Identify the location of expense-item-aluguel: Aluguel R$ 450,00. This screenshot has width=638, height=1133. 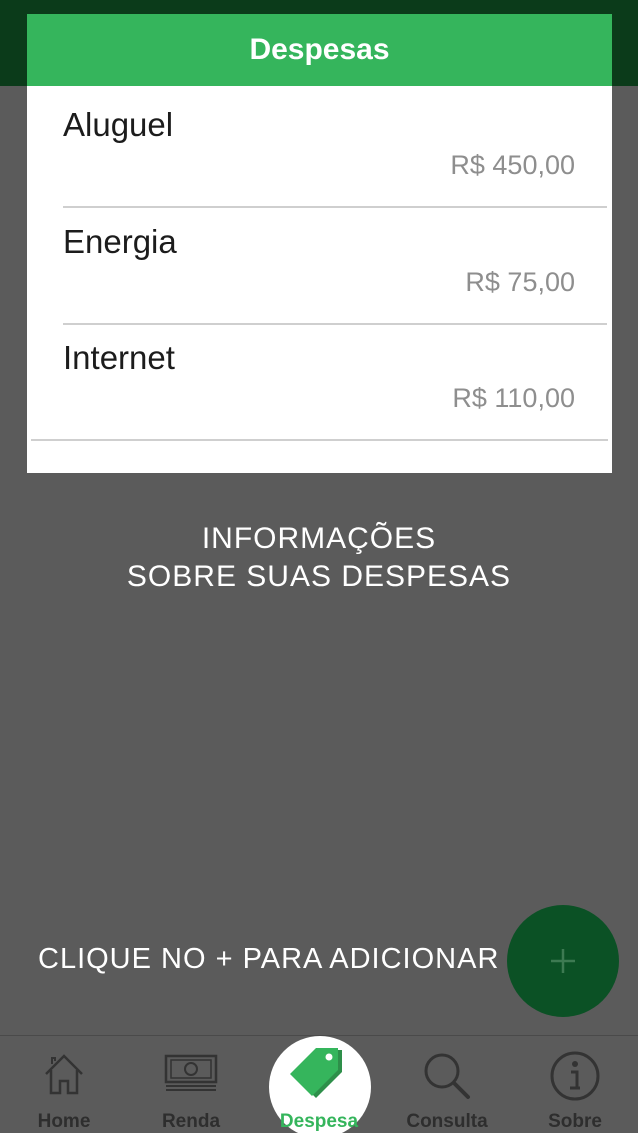
(319, 134).